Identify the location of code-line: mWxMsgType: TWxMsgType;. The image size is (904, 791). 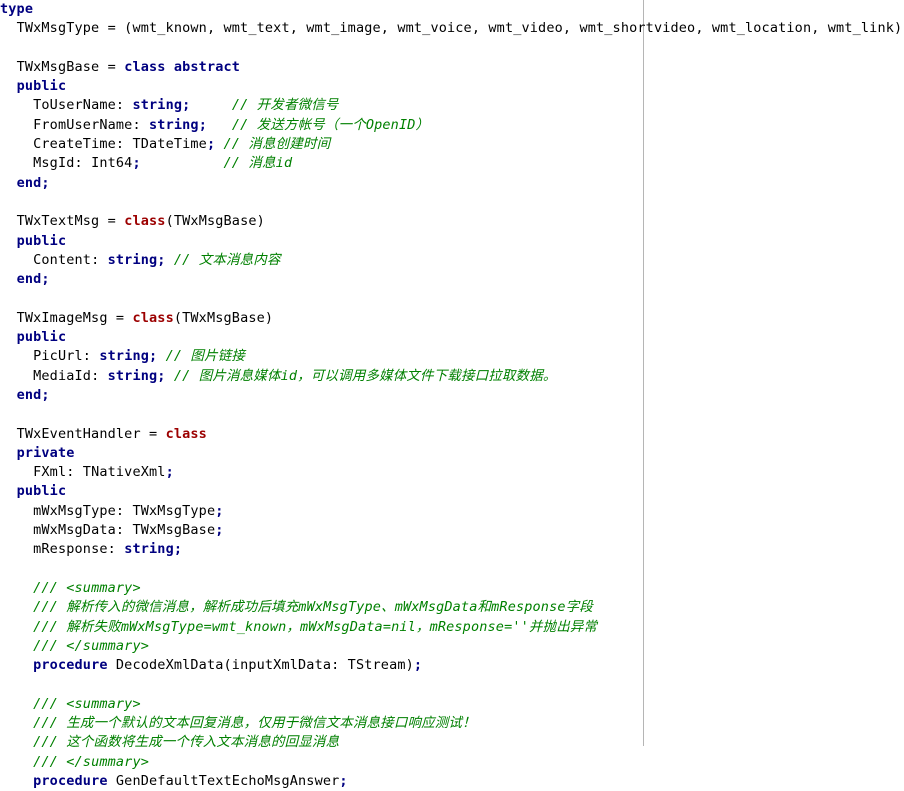
(452, 511).